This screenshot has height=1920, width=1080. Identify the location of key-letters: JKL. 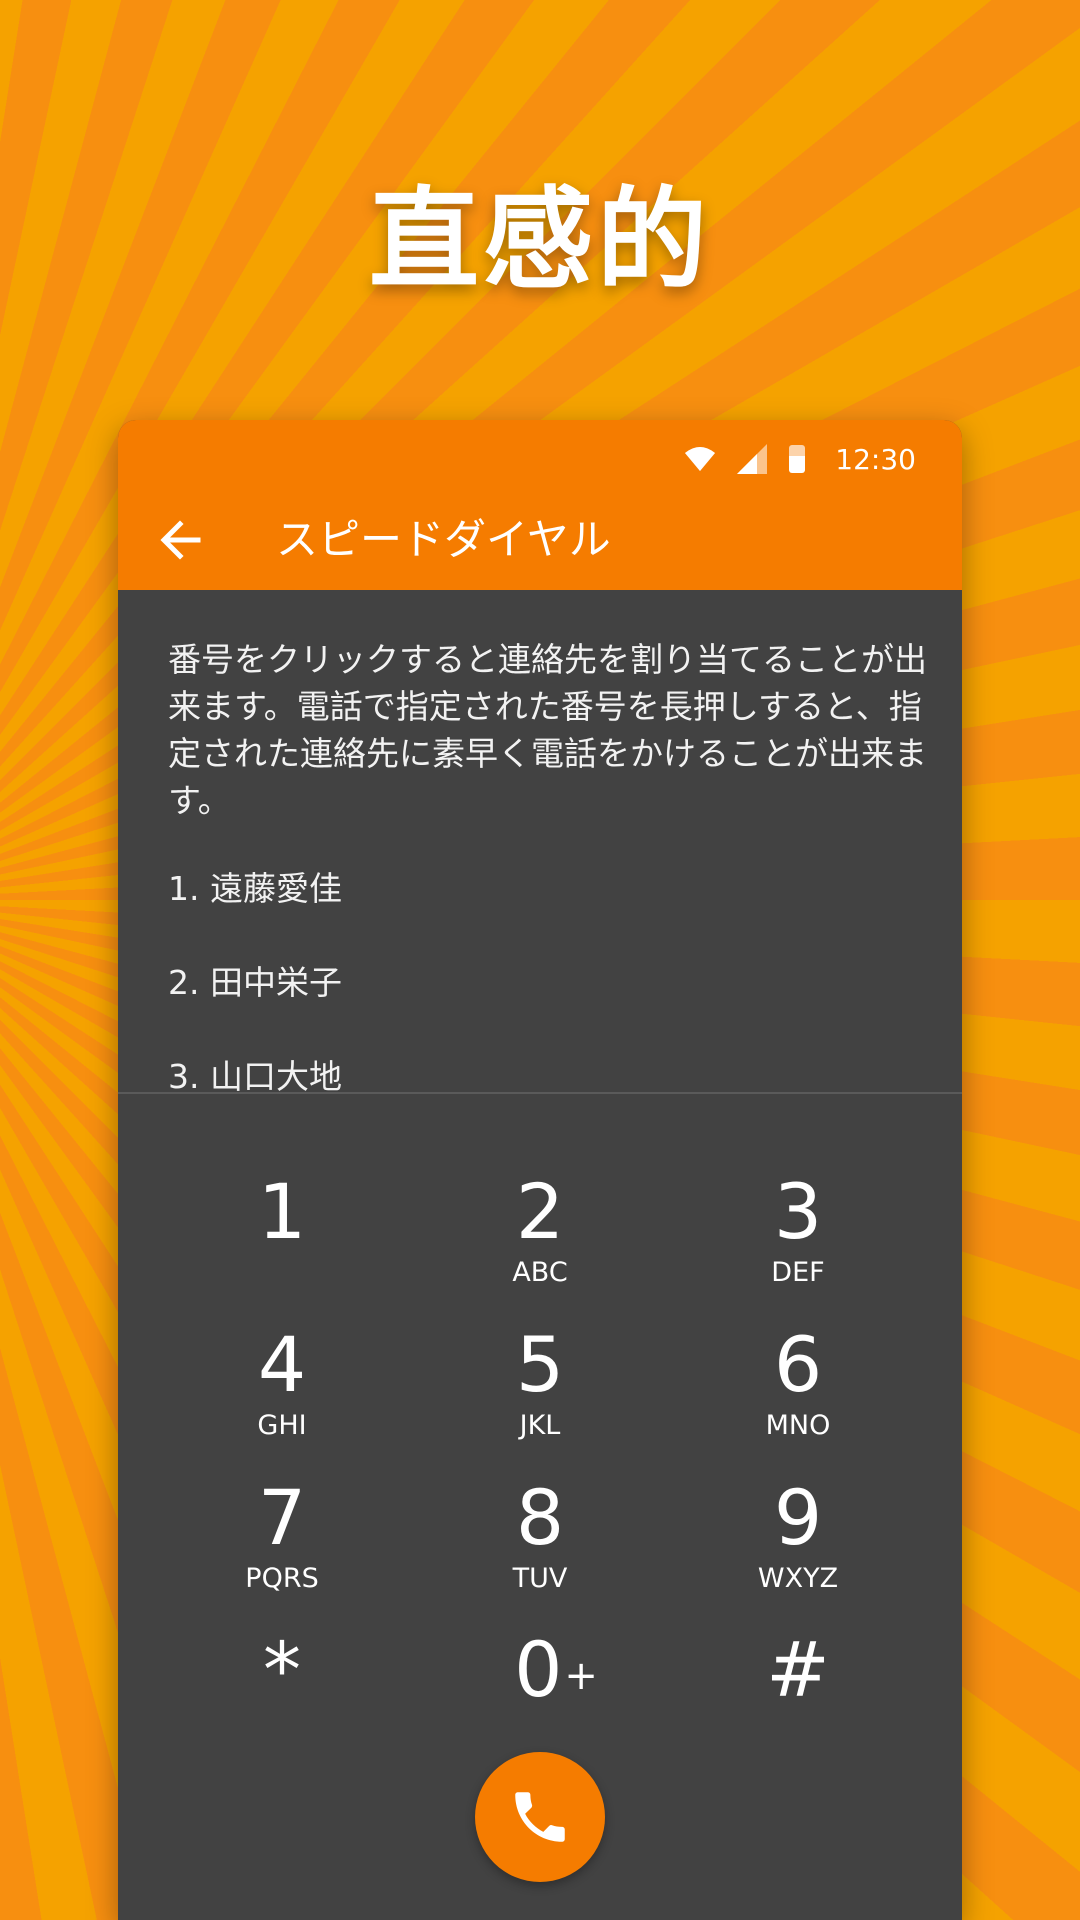
(540, 1425).